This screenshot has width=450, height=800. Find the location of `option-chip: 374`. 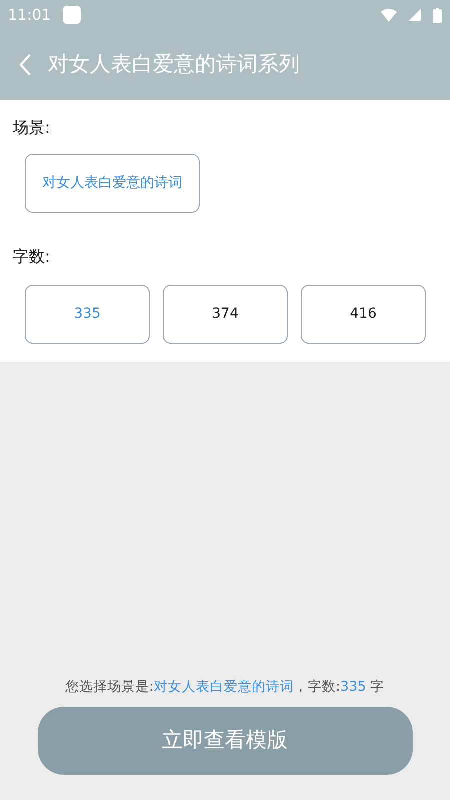

option-chip: 374 is located at coordinates (225, 314).